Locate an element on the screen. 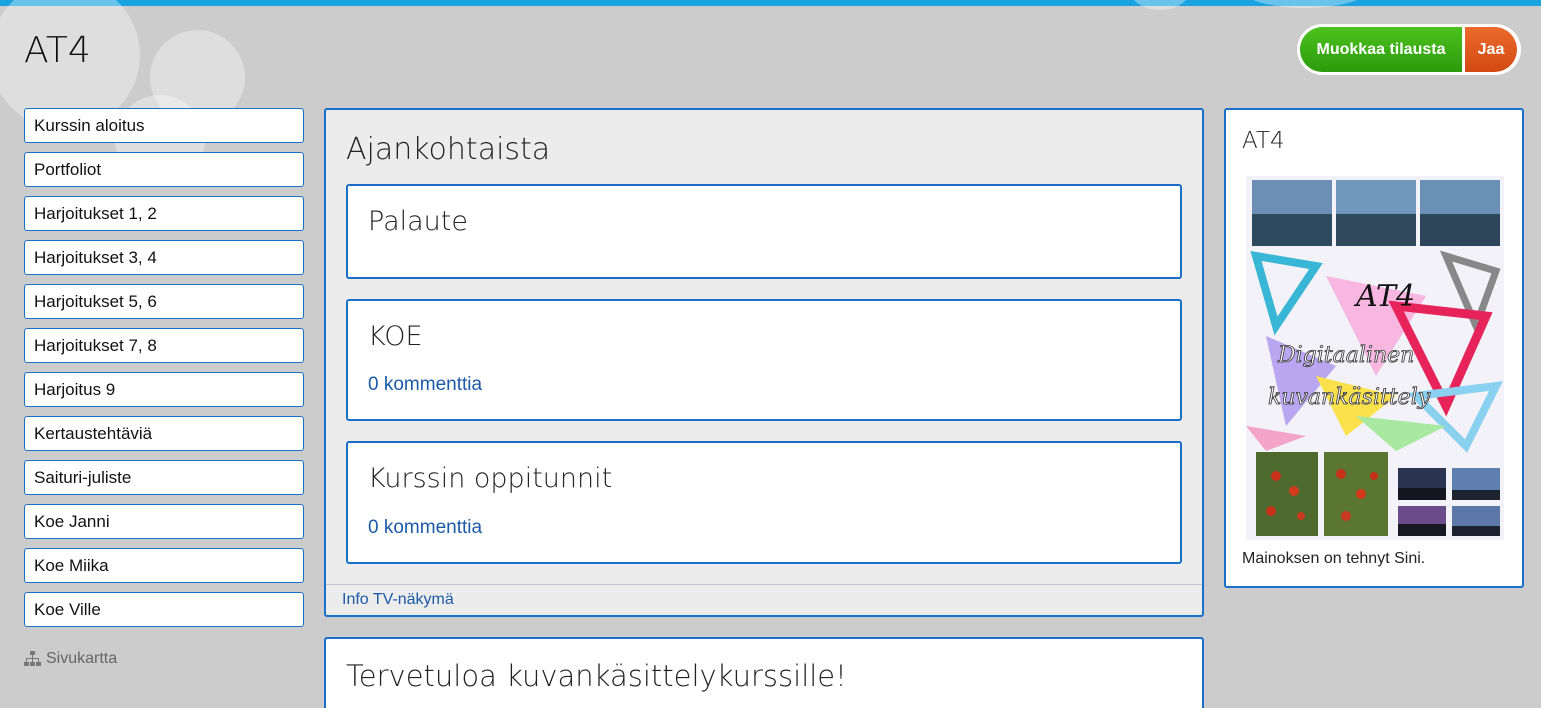 Image resolution: width=1541 pixels, height=708 pixels. card-title: KOE is located at coordinates (395, 336).